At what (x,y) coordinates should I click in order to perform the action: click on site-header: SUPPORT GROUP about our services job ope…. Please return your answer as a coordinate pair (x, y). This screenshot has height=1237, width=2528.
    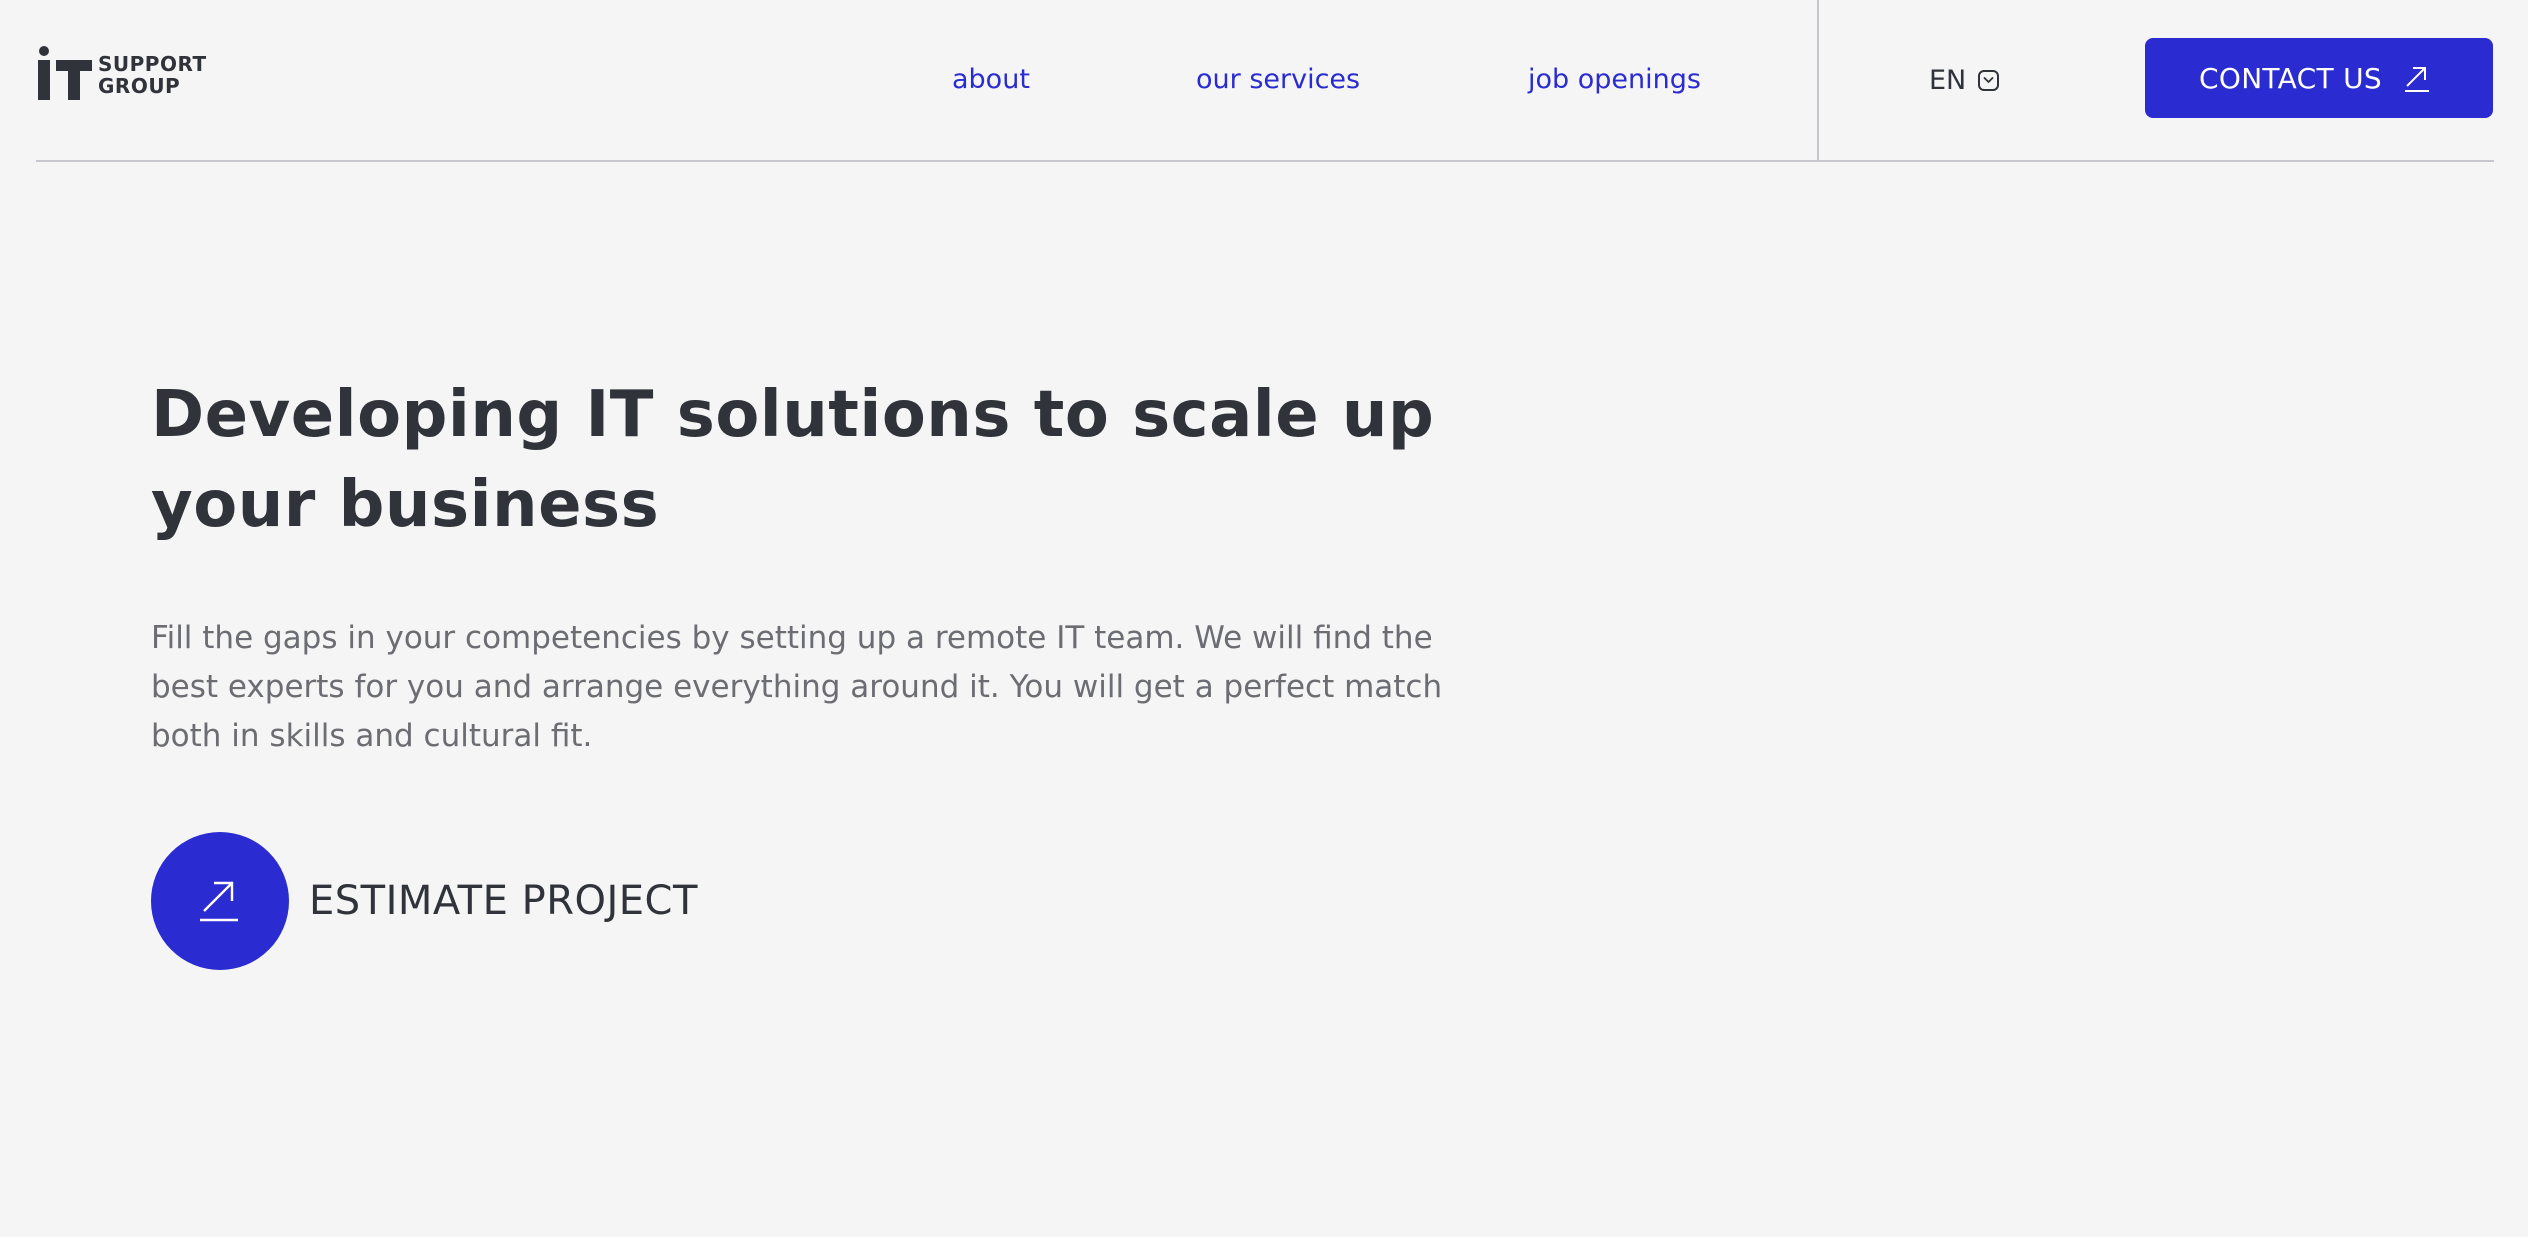
    Looking at the image, I should click on (1264, 81).